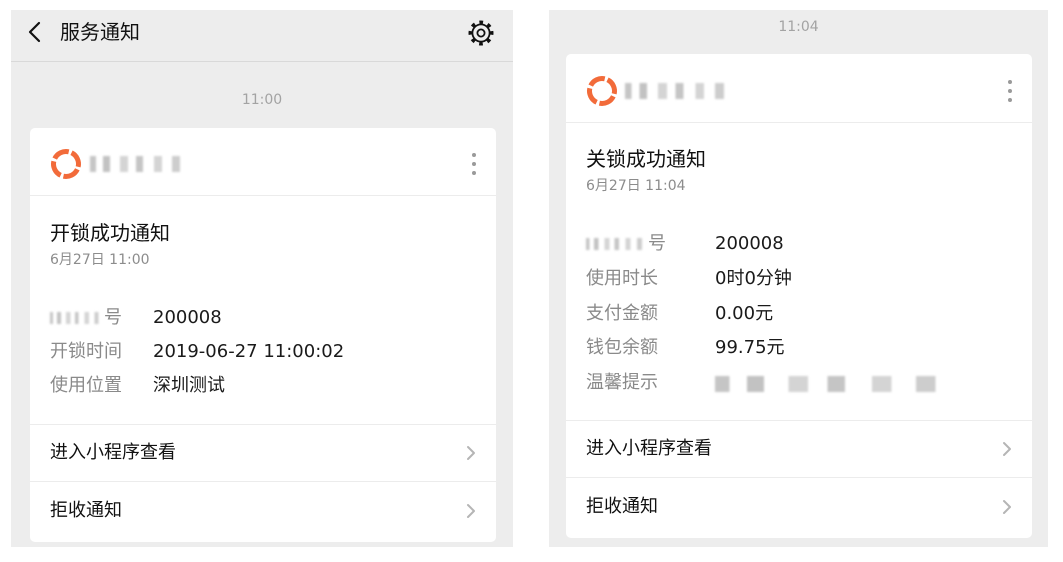 This screenshot has height=562, width=1063. Describe the element at coordinates (110, 233) in the screenshot. I see `notification-title: 开锁成功通知` at that location.